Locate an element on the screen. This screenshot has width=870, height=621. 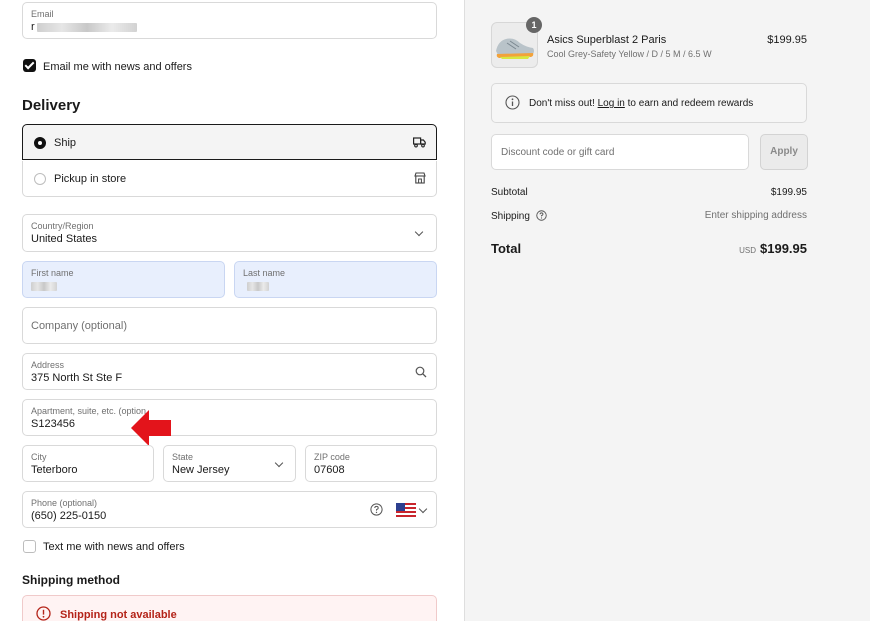
company-field: Company (optional) is located at coordinates (229, 325).